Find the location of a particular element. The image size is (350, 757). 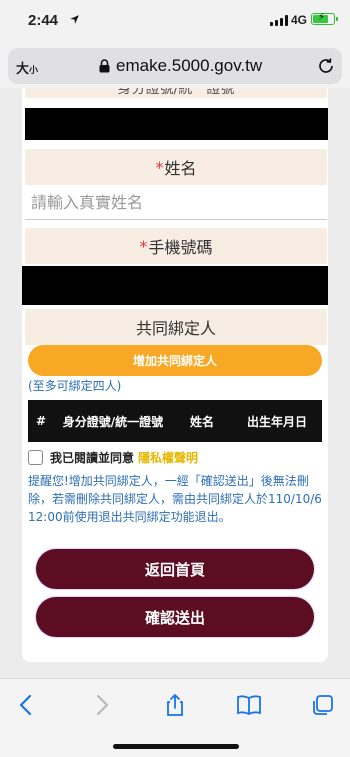

privacy-policy-link: 隱私權聲明 is located at coordinates (168, 457).